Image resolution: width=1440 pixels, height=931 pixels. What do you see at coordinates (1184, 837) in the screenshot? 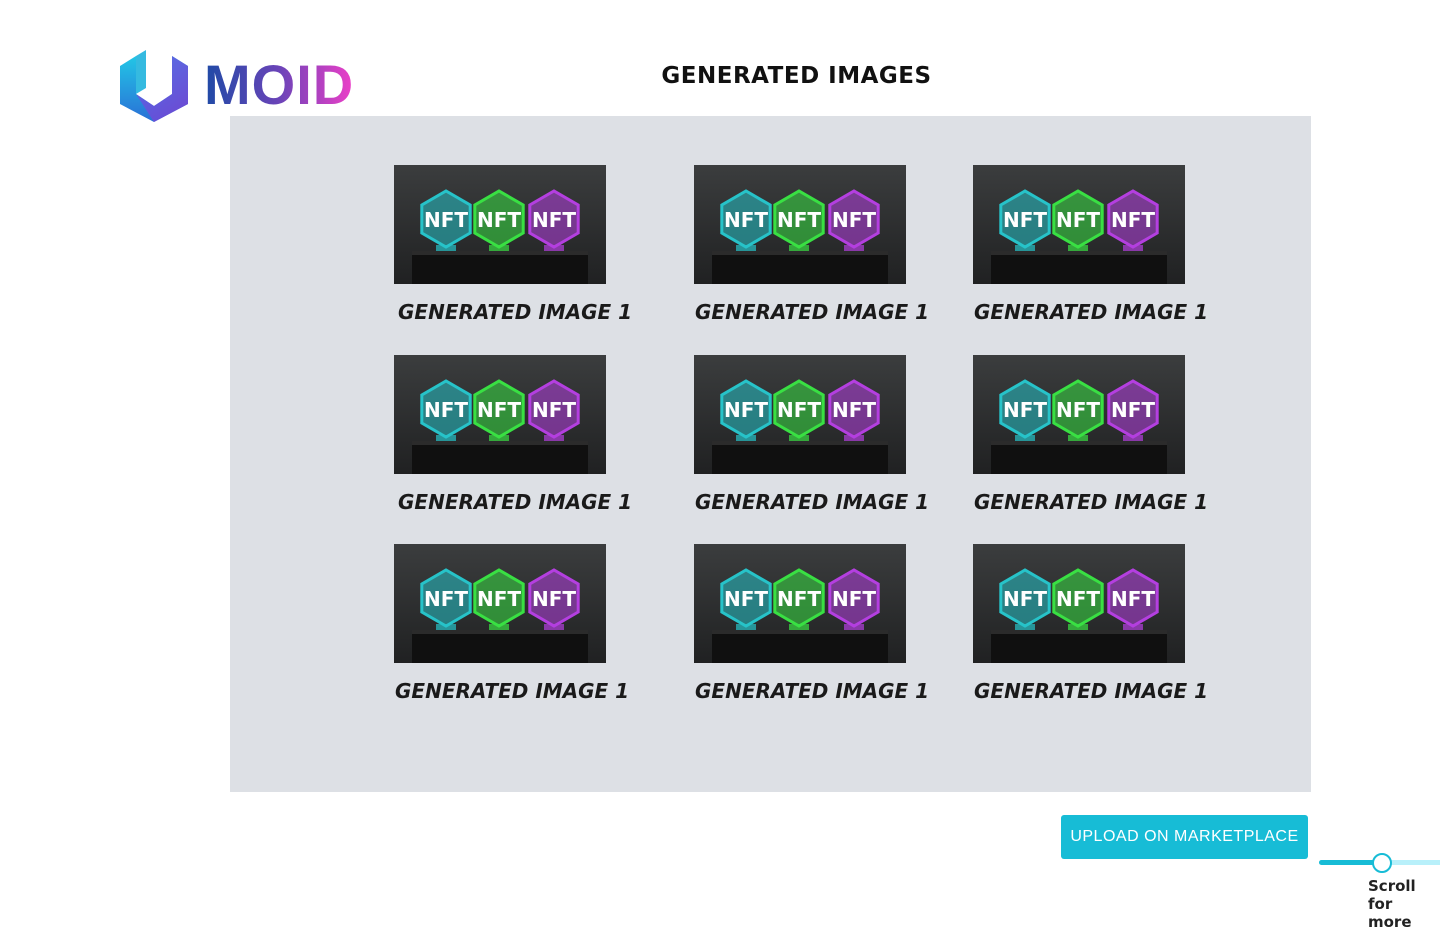
I see `upload-on-marketplace-button: UPLOAD ON MARKETPLACE` at bounding box center [1184, 837].